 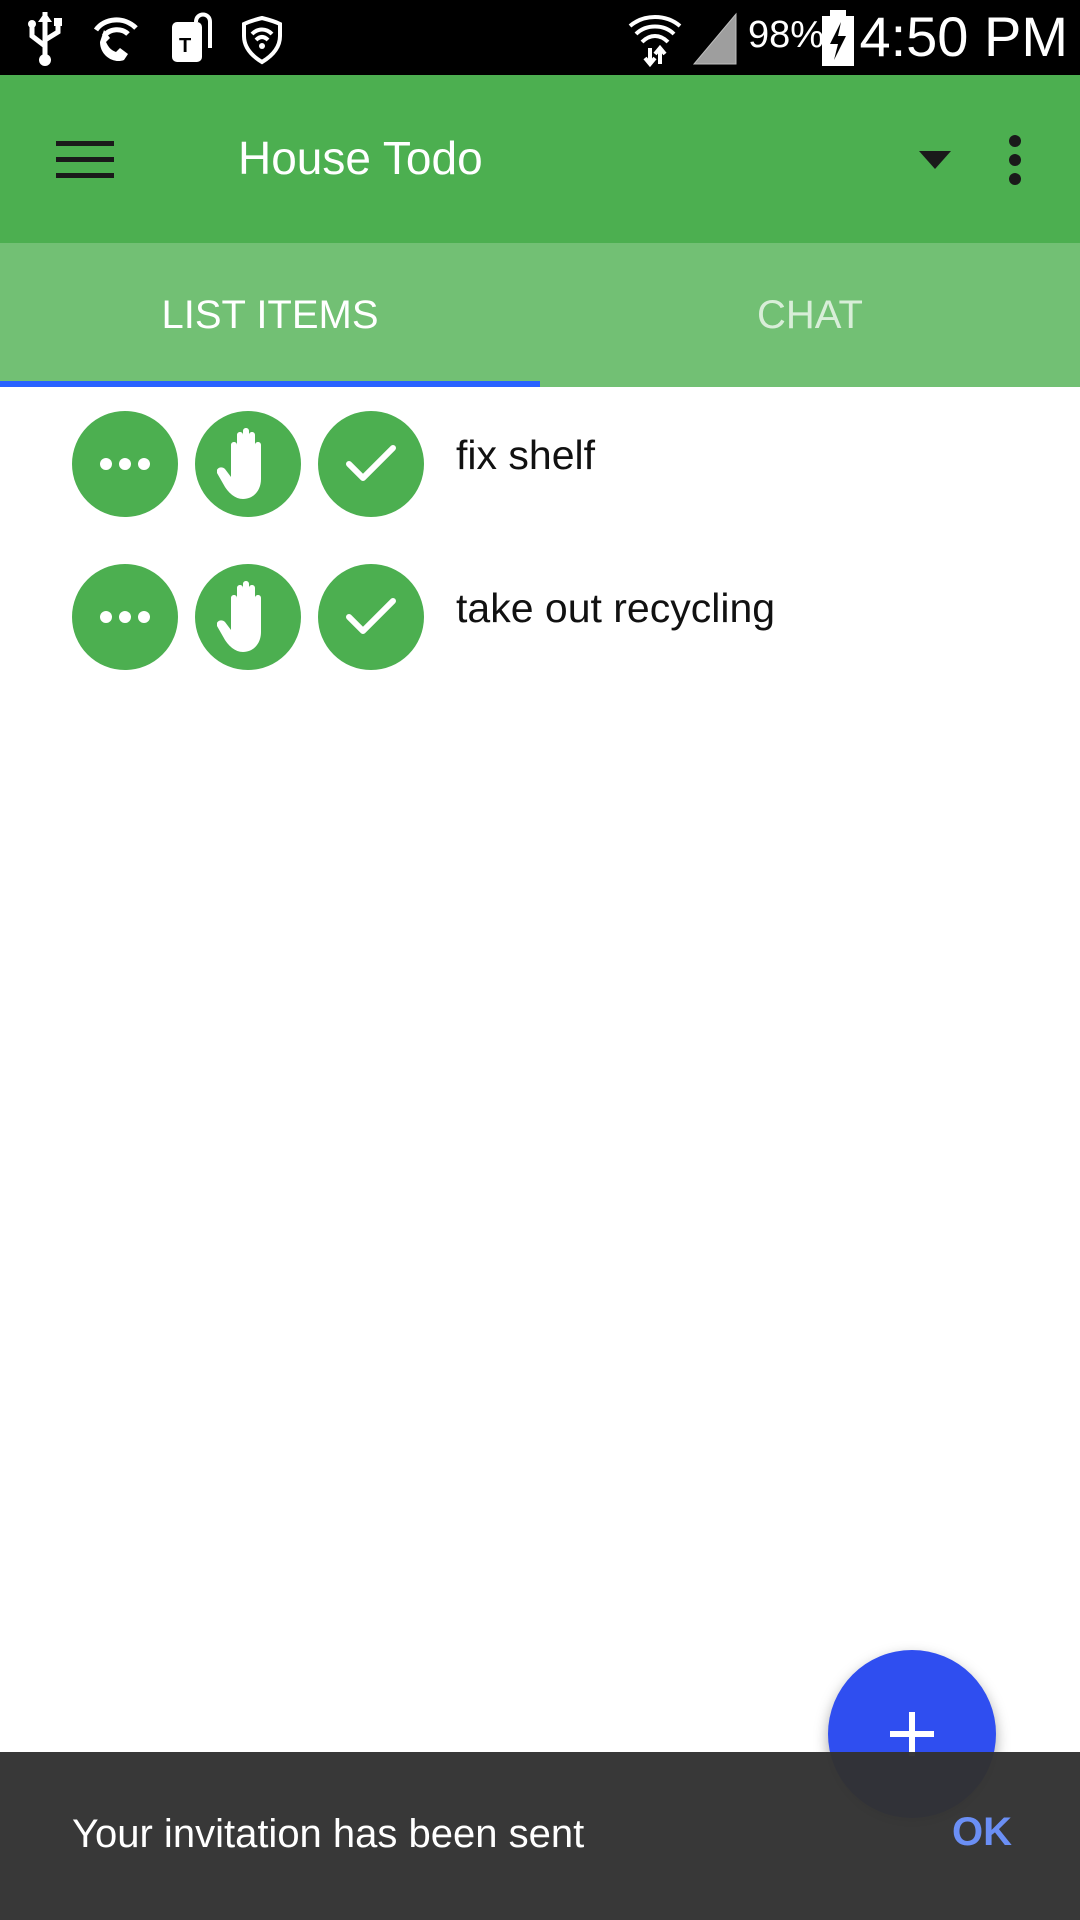 I want to click on app-bar: House Todo, so click(x=540, y=159).